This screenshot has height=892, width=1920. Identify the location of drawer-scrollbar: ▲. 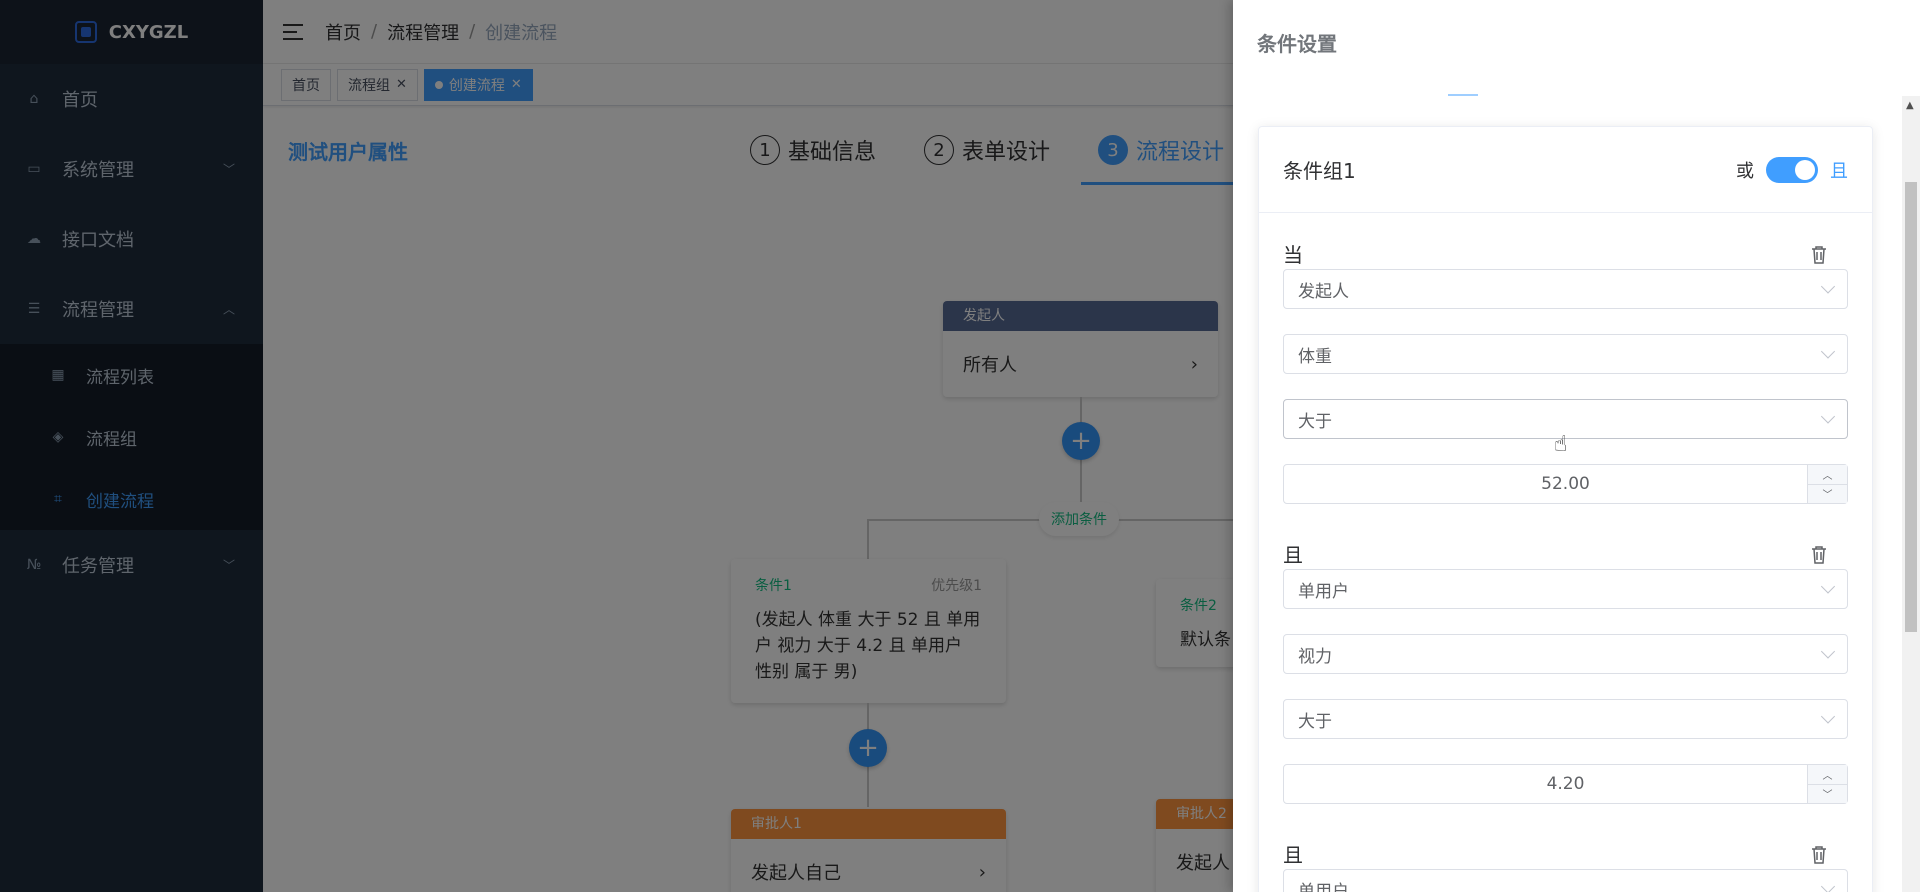
(1911, 494).